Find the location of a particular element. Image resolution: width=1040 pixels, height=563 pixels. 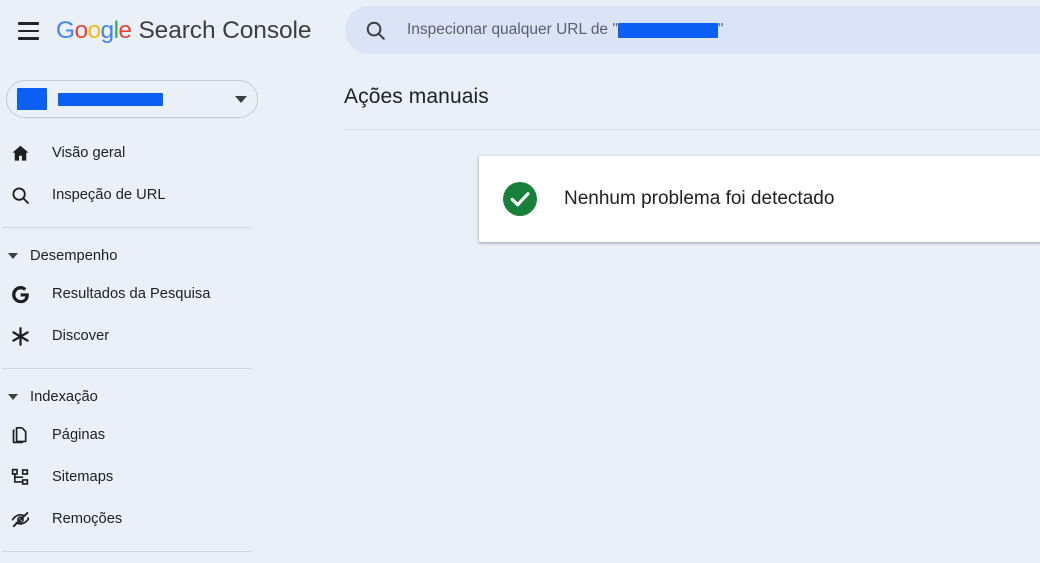

product-name: Search Console is located at coordinates (225, 30).